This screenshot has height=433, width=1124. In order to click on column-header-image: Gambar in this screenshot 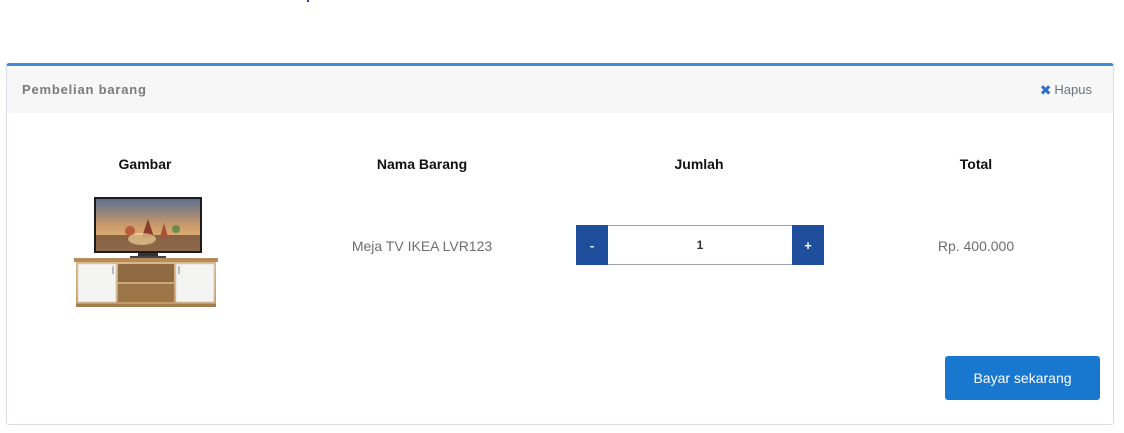, I will do `click(145, 164)`.